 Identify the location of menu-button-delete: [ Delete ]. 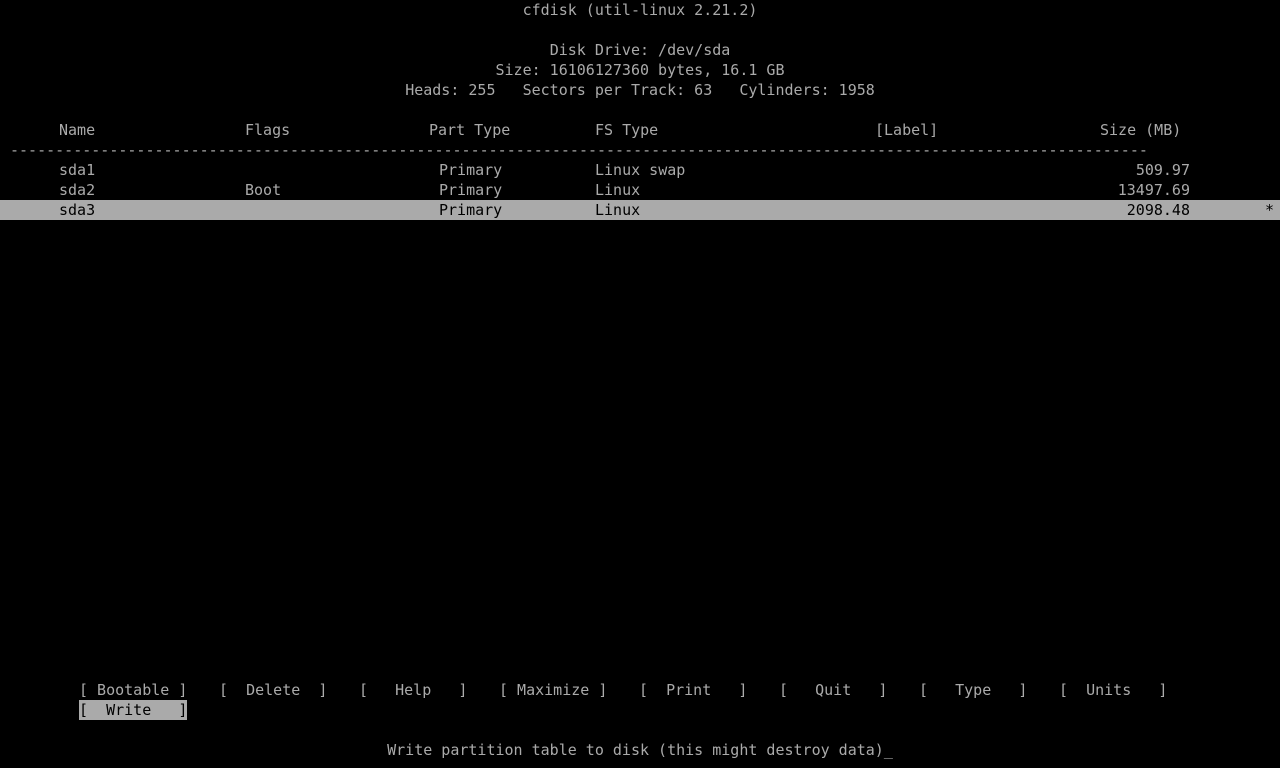
(273, 690).